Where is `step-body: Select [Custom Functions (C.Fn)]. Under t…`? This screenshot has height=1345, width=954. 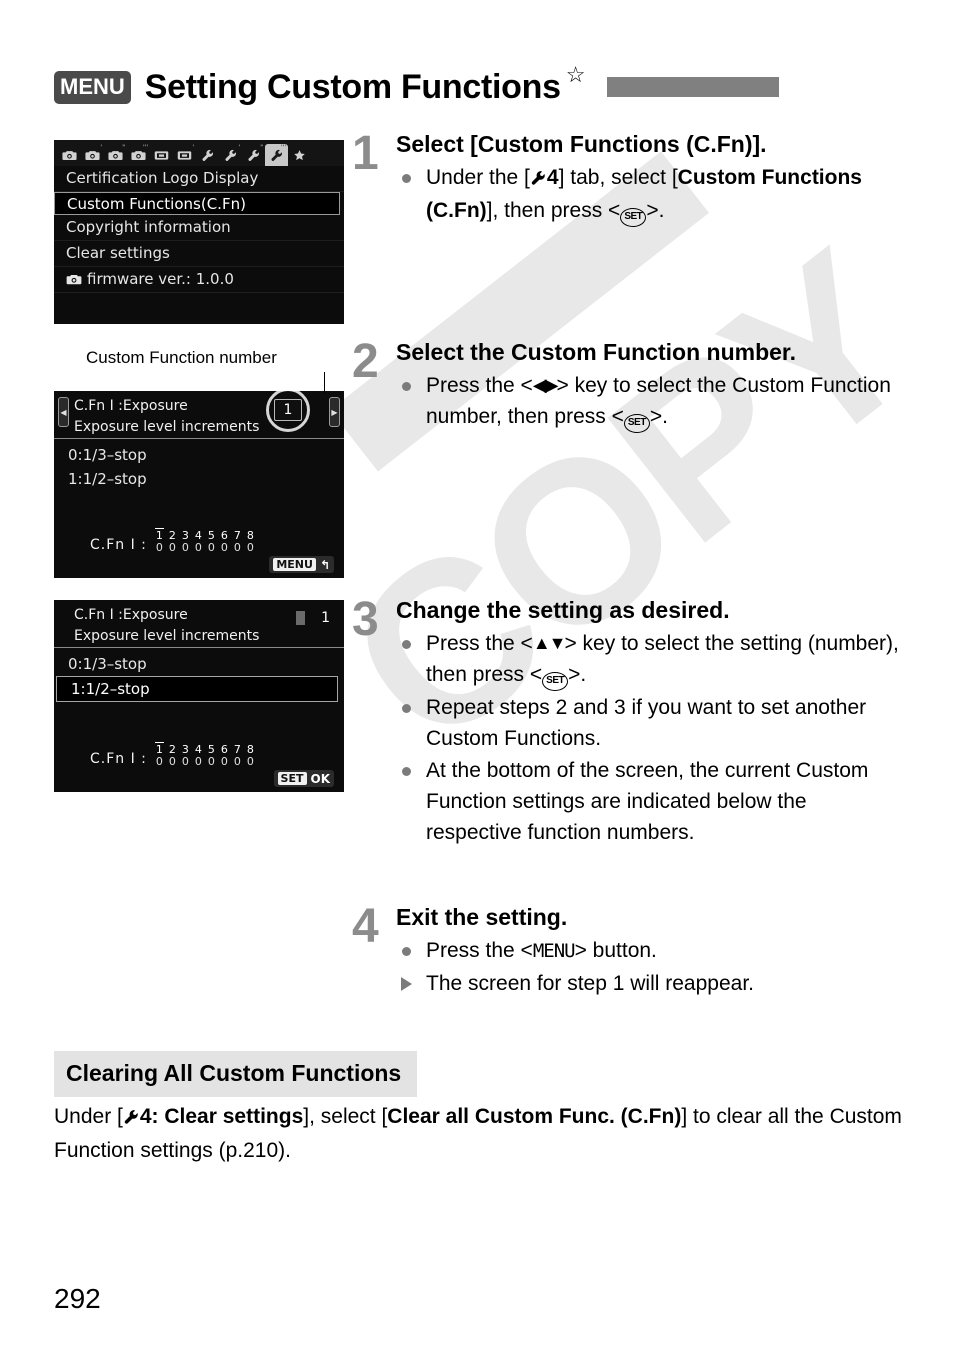
step-body: Select [Custom Functions (C.Fn)]. Under t… is located at coordinates (648, 178).